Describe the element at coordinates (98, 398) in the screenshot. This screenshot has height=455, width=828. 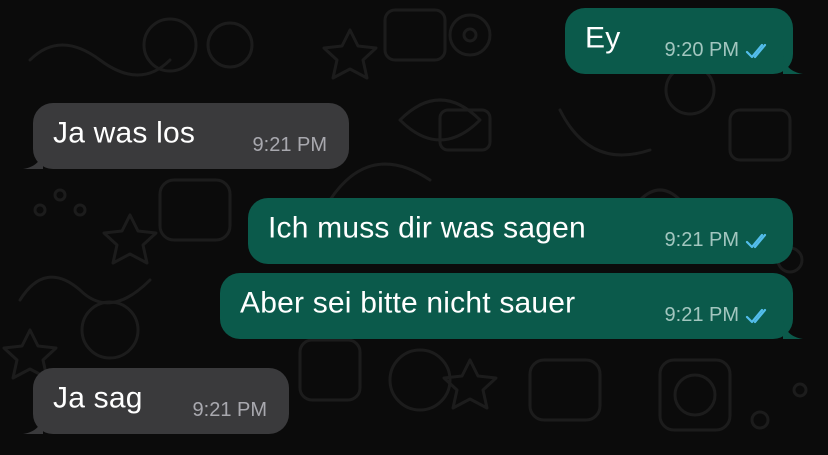
I see `message-text: Ja sag` at that location.